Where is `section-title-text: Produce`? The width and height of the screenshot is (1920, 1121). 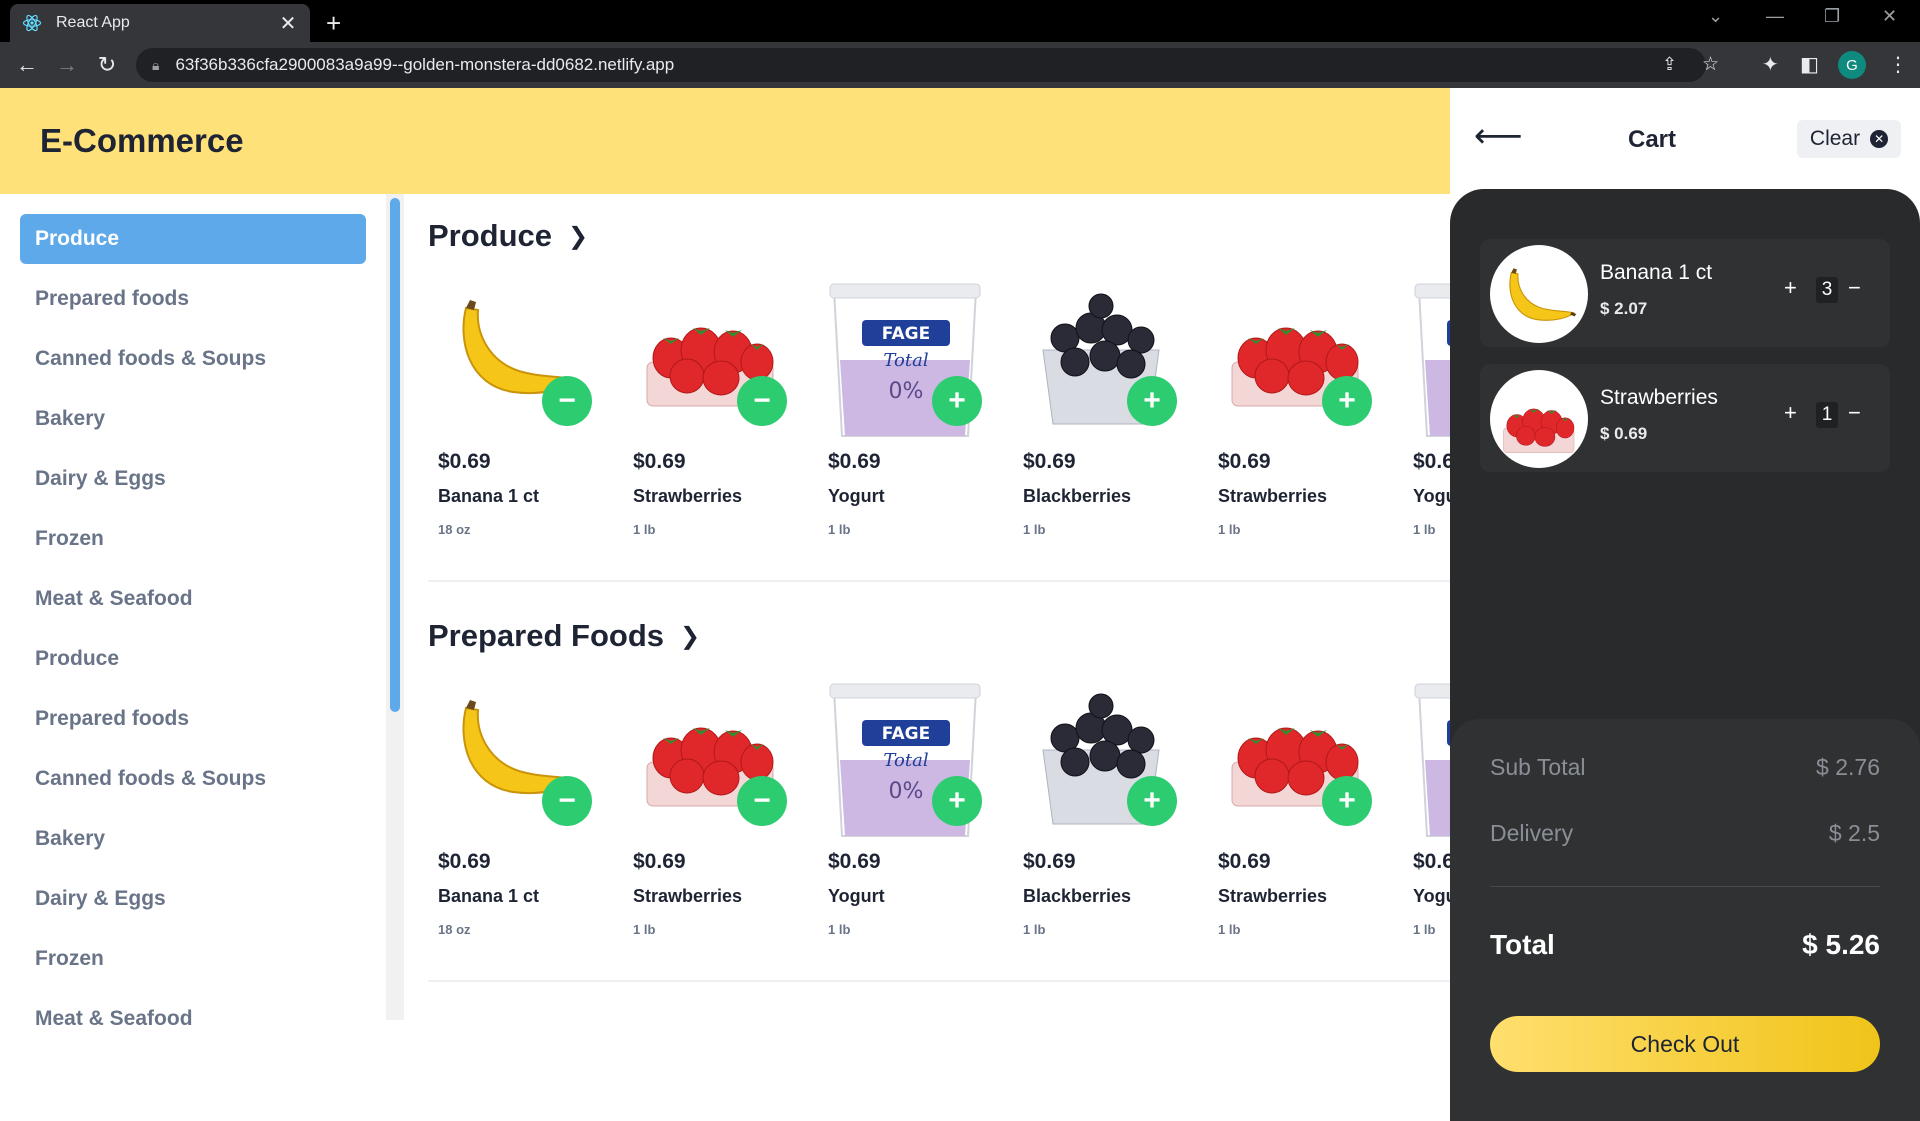 section-title-text: Produce is located at coordinates (490, 235).